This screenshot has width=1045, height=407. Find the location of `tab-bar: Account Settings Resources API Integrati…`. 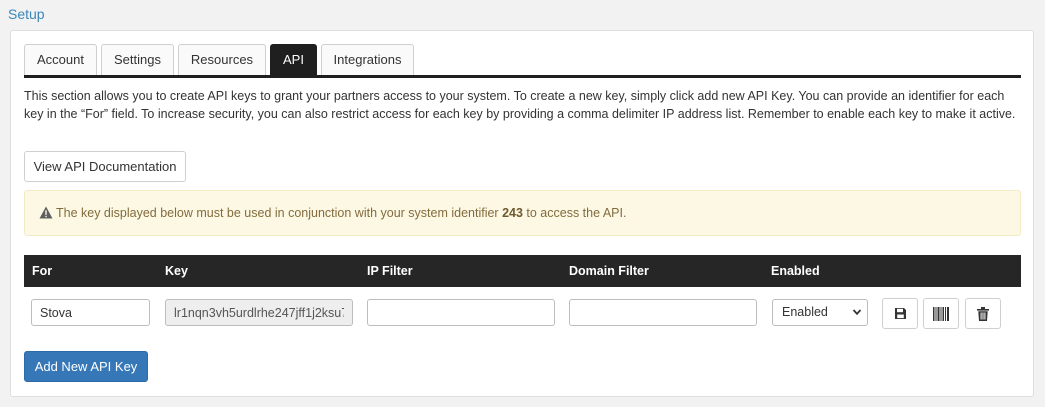

tab-bar: Account Settings Resources API Integrati… is located at coordinates (522, 61).